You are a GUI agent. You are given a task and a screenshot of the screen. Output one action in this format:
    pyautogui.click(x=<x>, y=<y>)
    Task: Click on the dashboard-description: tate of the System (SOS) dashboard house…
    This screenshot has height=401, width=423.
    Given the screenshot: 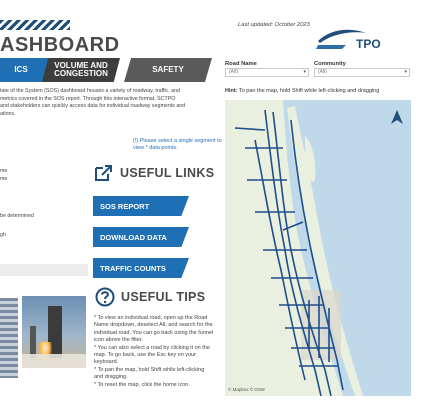 What is the action you would take?
    pyautogui.click(x=109, y=103)
    